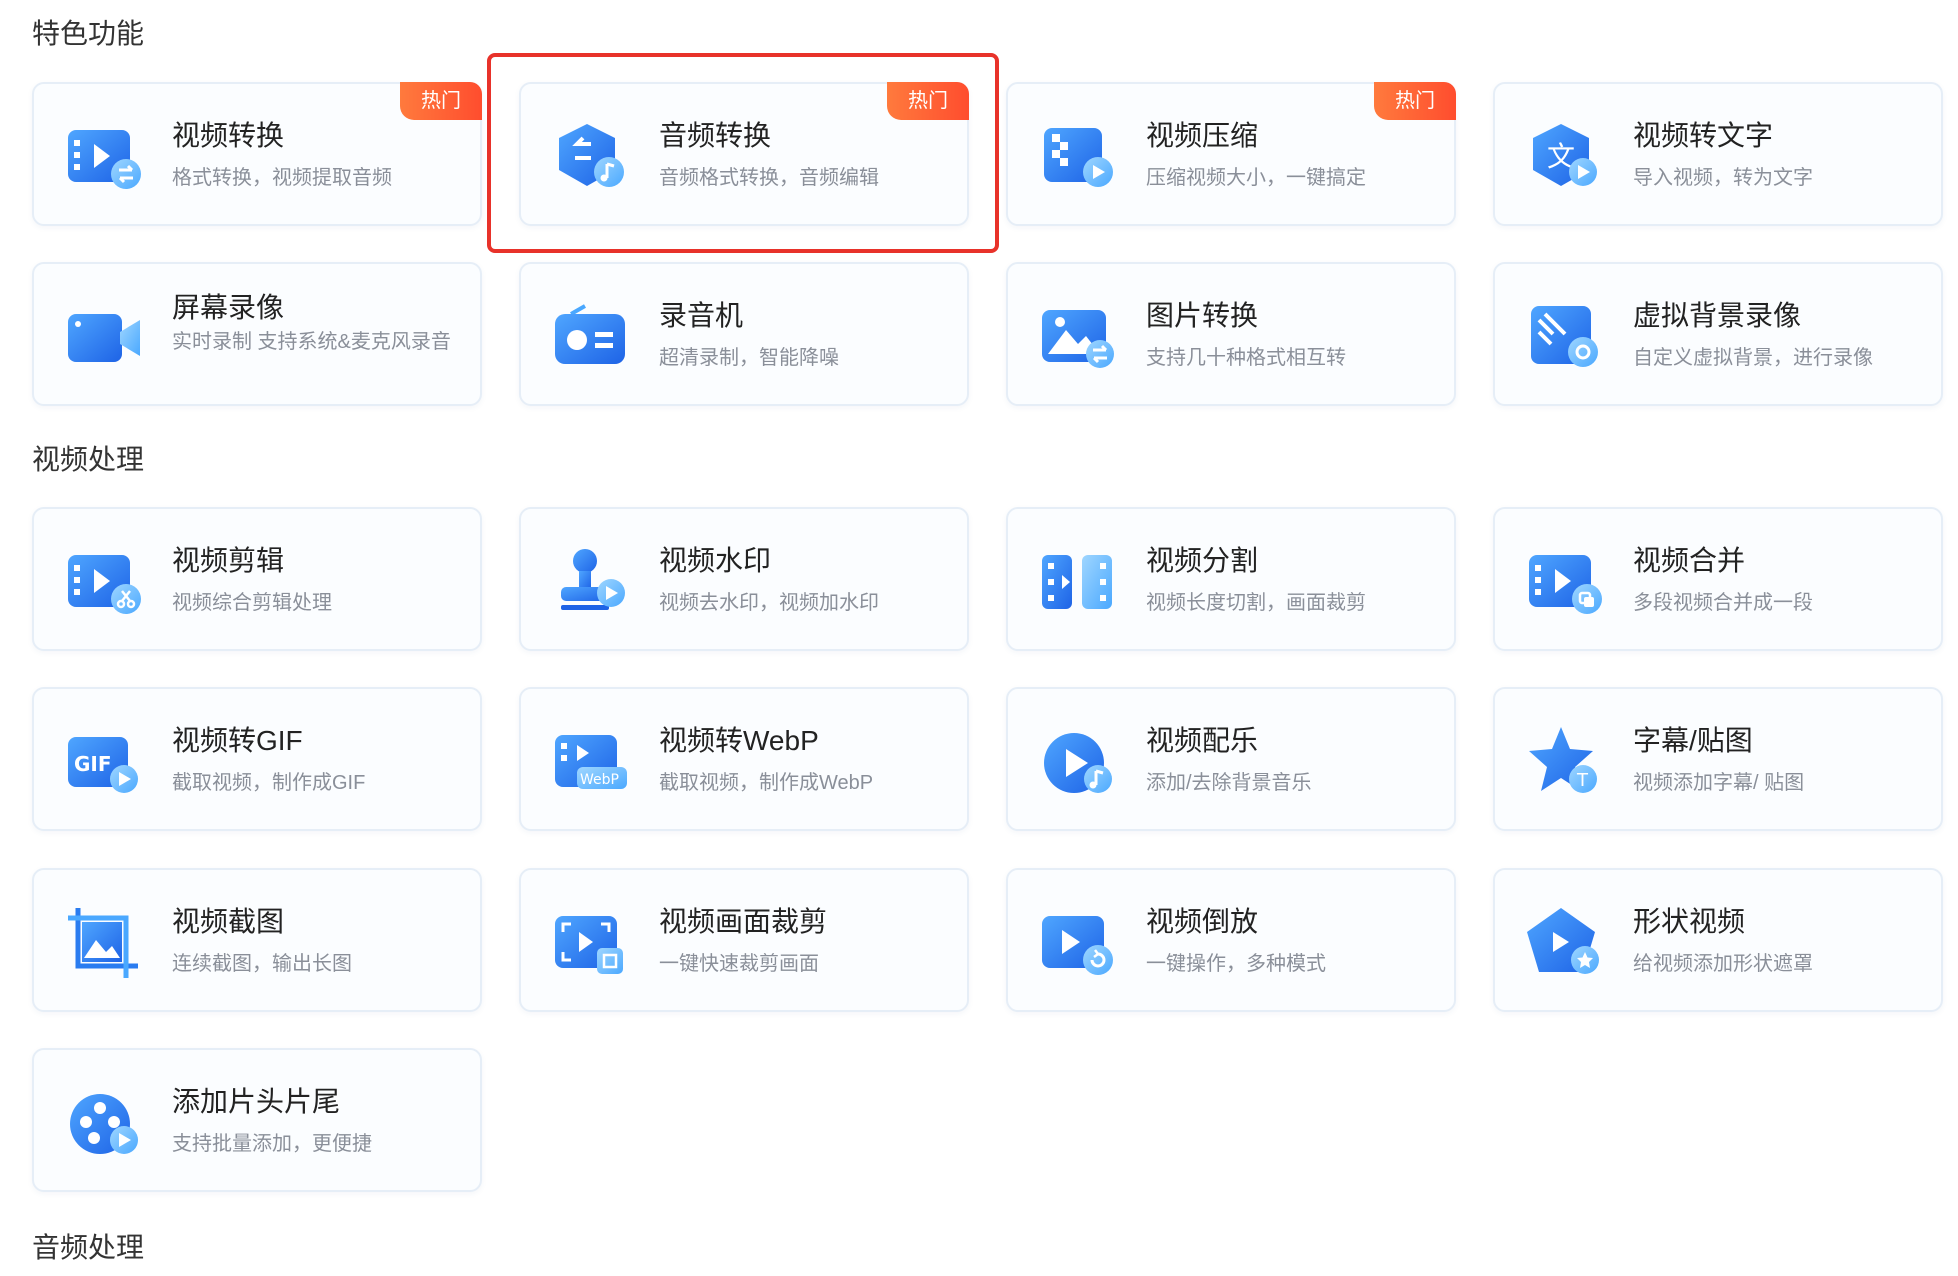  I want to click on section-title-featured: 特色功能, so click(88, 33).